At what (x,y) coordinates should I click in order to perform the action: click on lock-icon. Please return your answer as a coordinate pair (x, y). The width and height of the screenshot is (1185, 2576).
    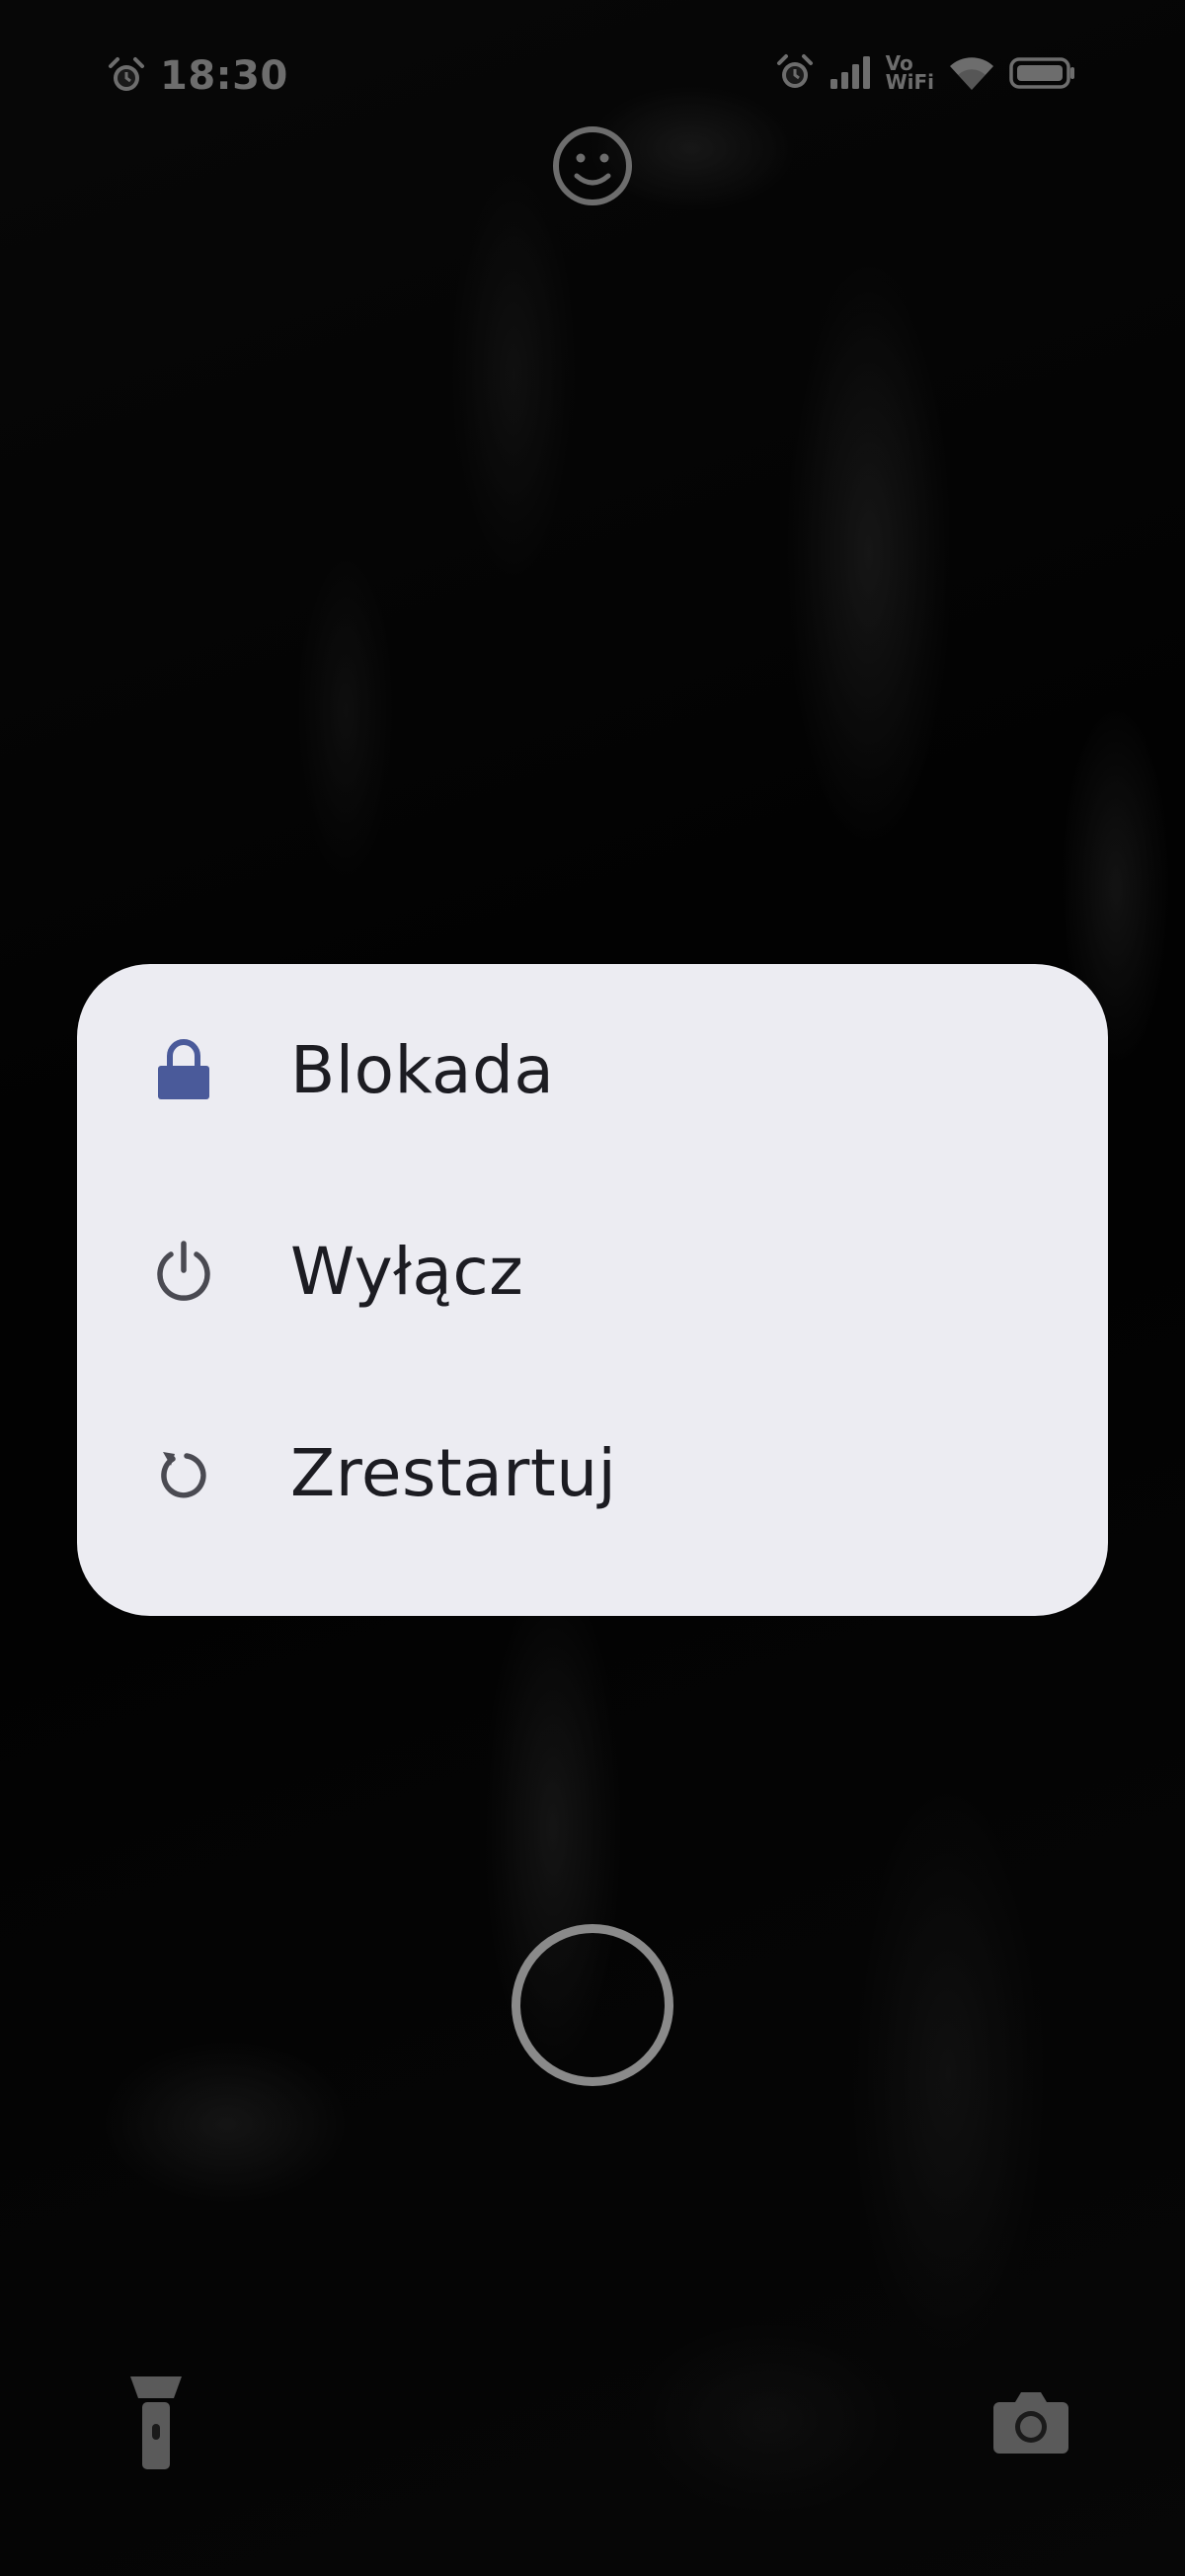
    Looking at the image, I should click on (184, 1069).